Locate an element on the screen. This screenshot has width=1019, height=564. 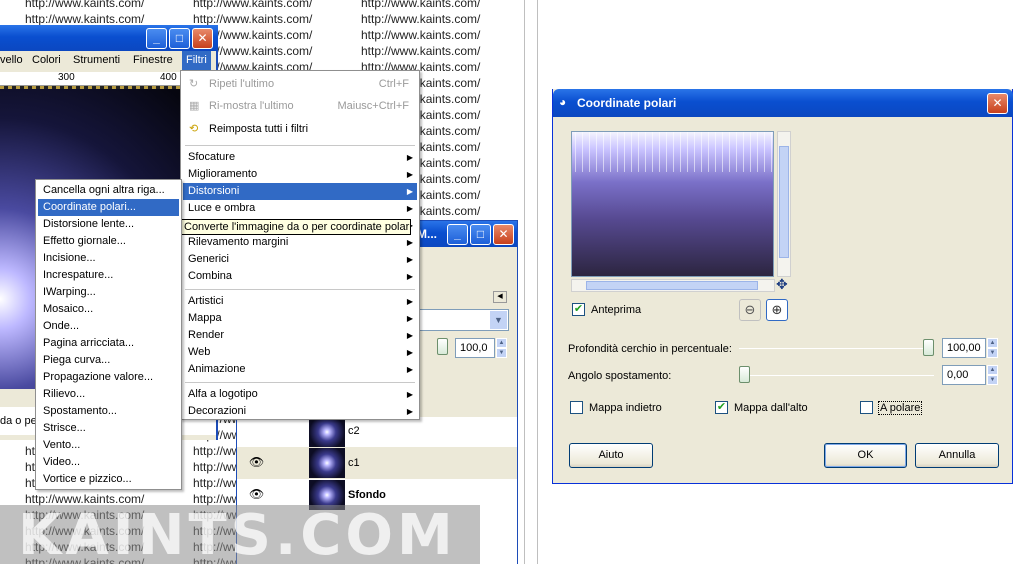
angle-slider-track is located at coordinates (836, 375).